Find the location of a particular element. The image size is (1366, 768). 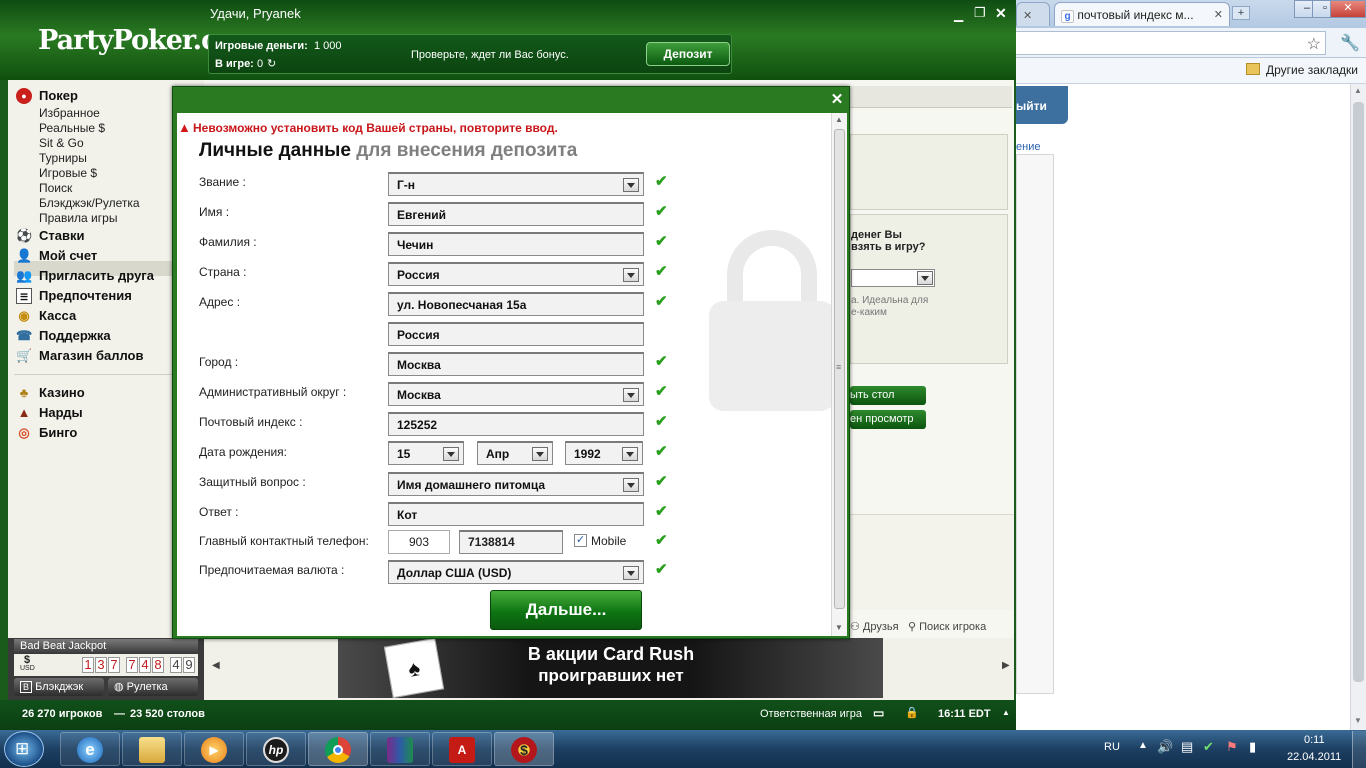

browser-scrollbar: ▲ ▼ is located at coordinates (1358, 407).